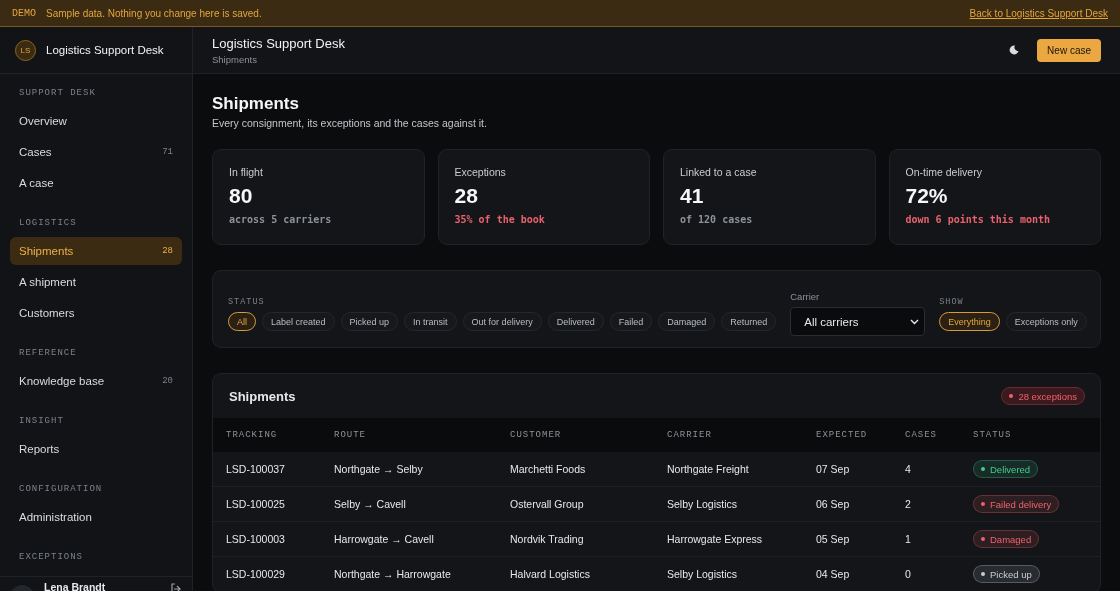  Describe the element at coordinates (480, 172) in the screenshot. I see `stat-label: Exceptions` at that location.